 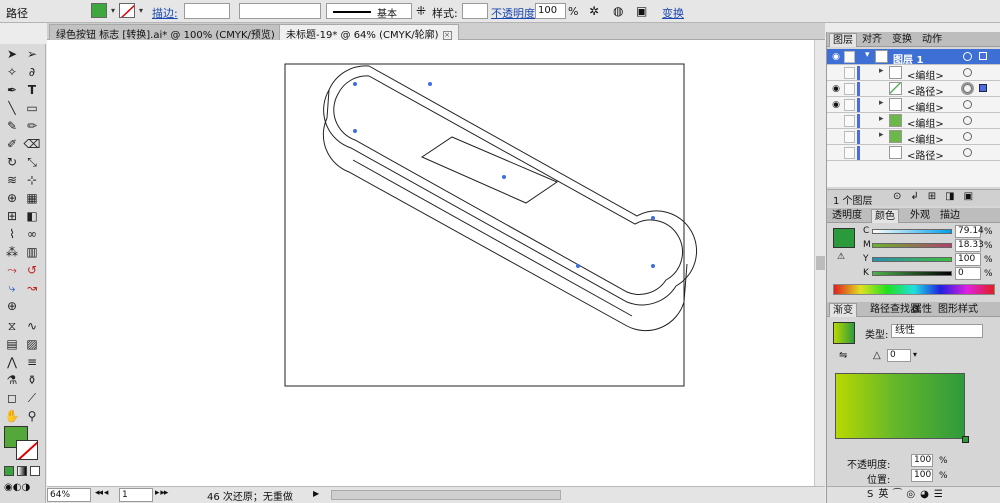 I want to click on status-menu-icon: ▶, so click(x=316, y=493).